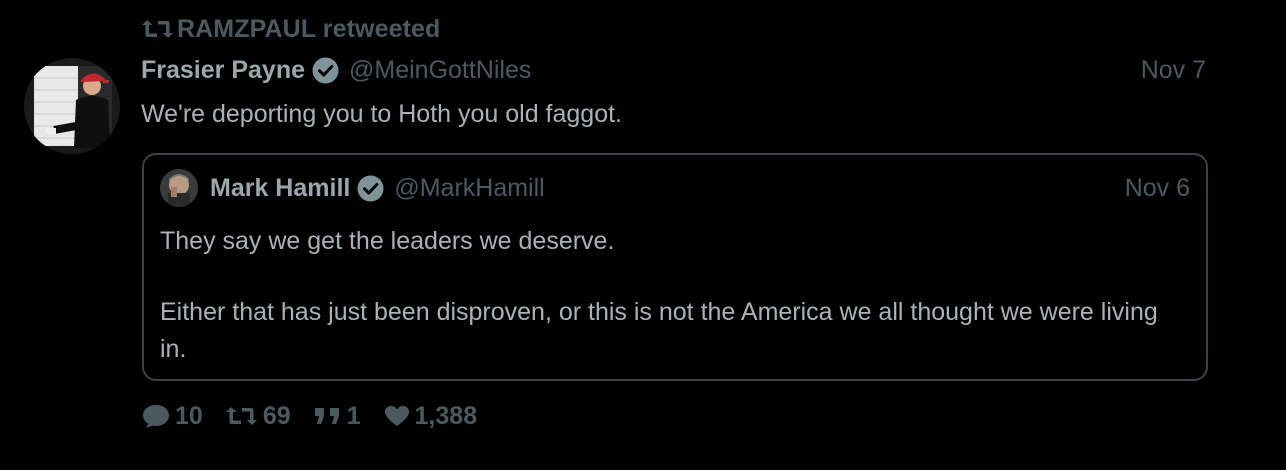  I want to click on handle: @MeinGottNiles, so click(440, 70).